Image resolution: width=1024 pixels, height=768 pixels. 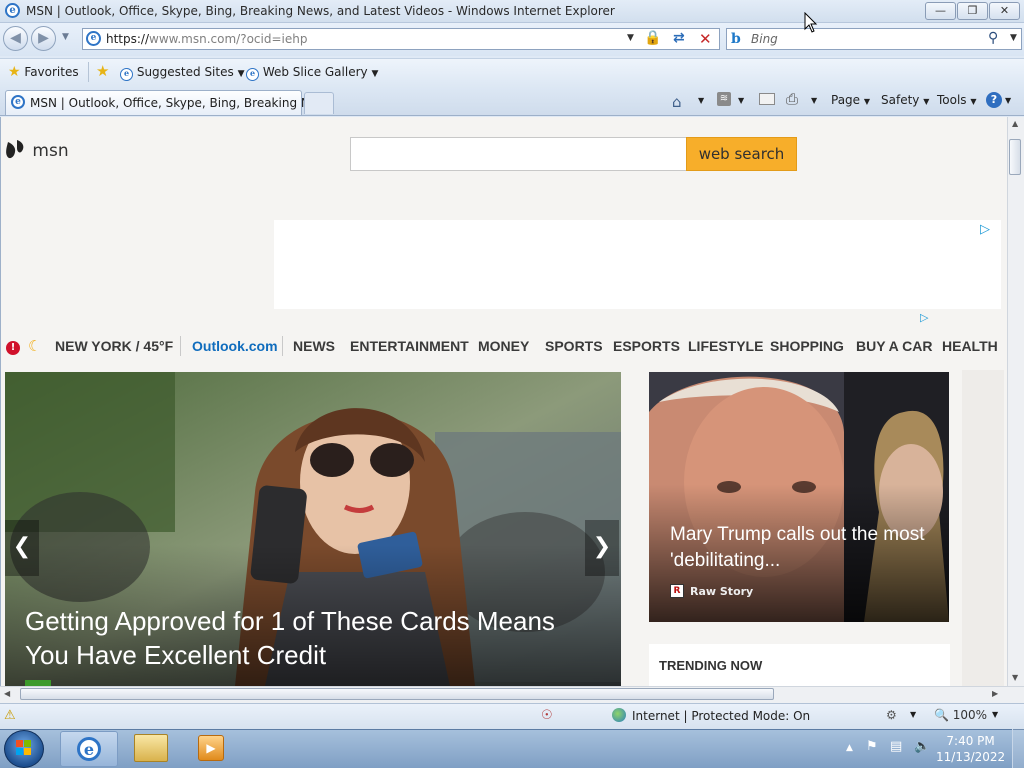 I want to click on protected-mode-icon: ⚙, so click(x=891, y=715).